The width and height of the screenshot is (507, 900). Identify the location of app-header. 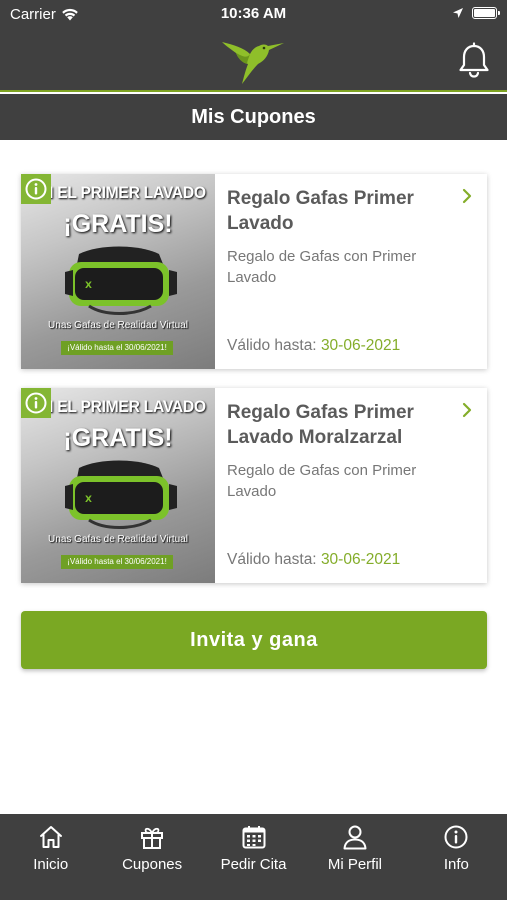
(253, 61).